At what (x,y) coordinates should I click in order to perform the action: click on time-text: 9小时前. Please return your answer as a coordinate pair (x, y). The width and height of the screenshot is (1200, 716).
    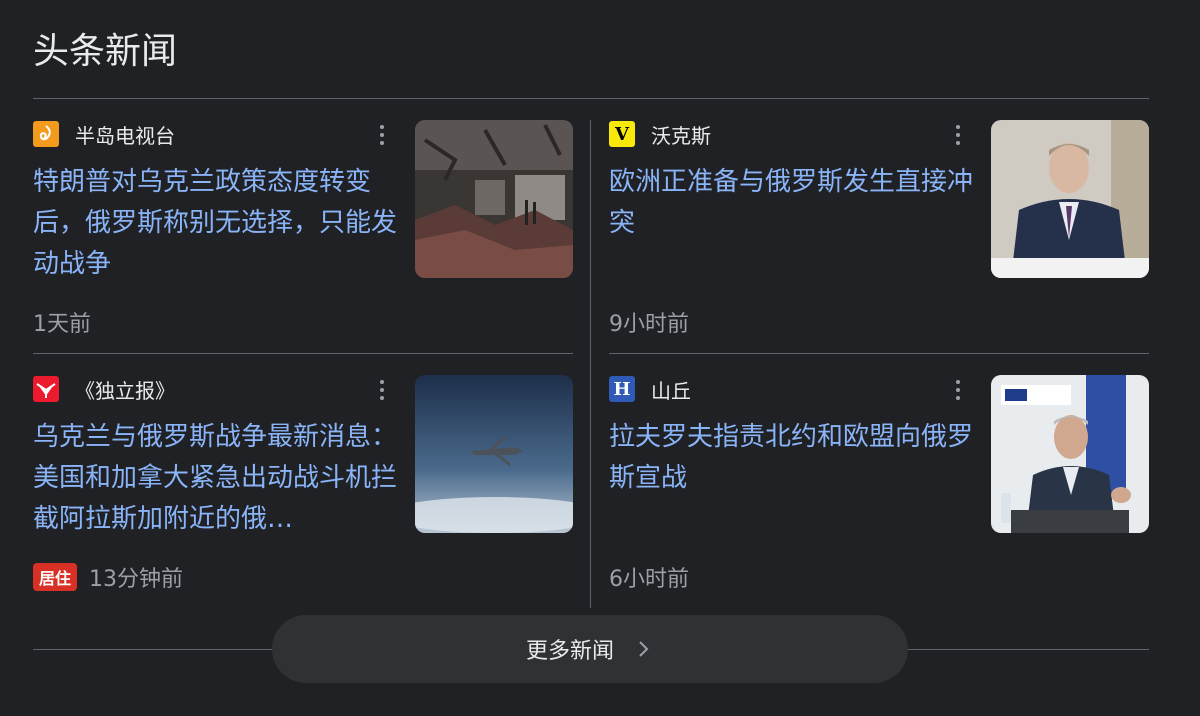
    Looking at the image, I should click on (649, 324).